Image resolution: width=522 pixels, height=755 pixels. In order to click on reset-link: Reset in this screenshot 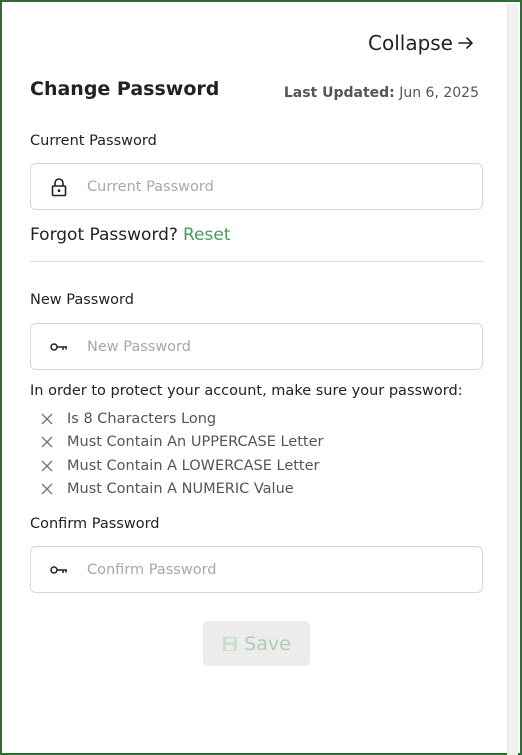, I will do `click(207, 235)`.